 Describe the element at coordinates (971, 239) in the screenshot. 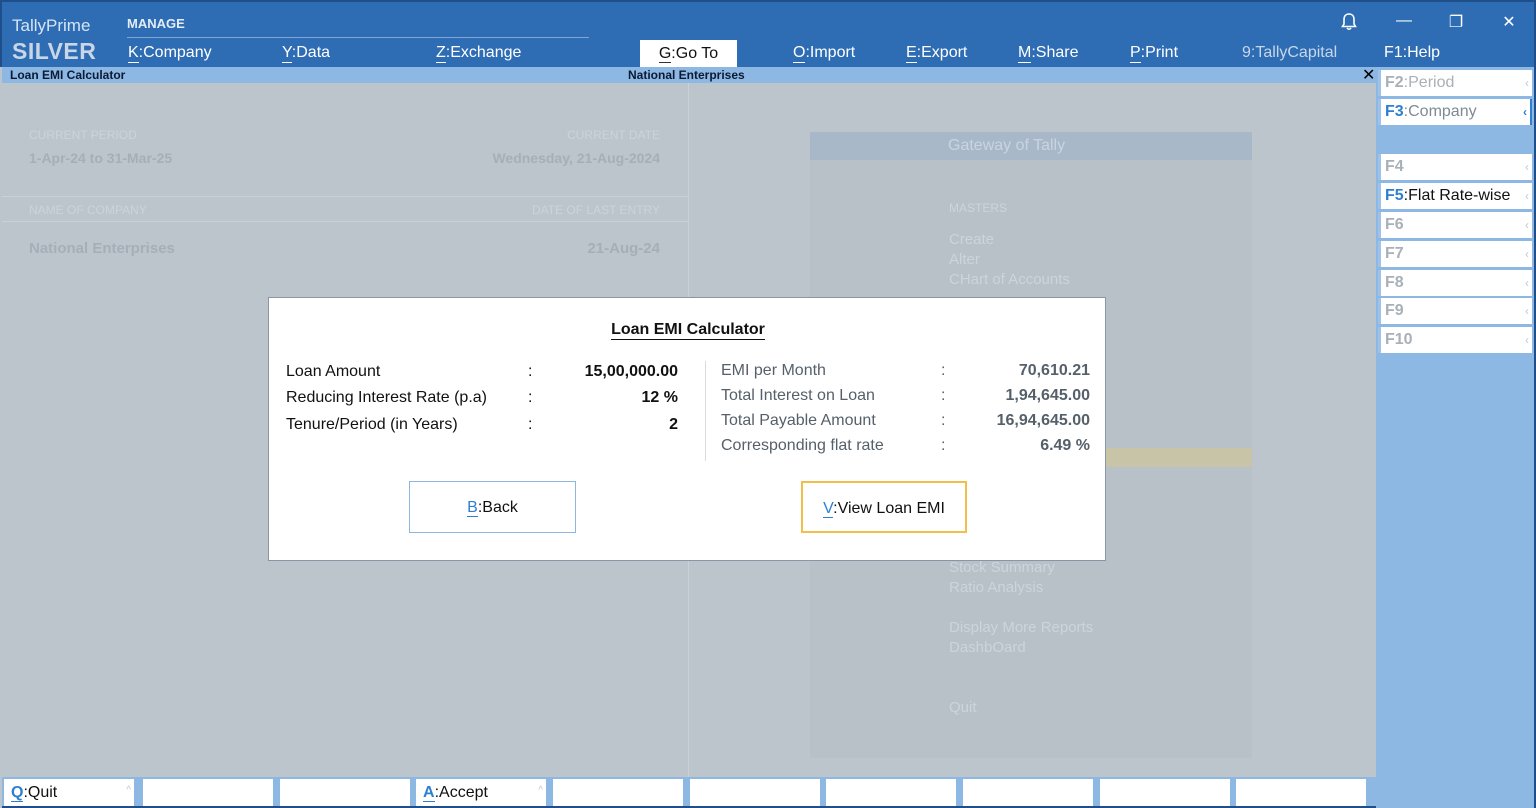

I see `gateway-item: Create` at that location.